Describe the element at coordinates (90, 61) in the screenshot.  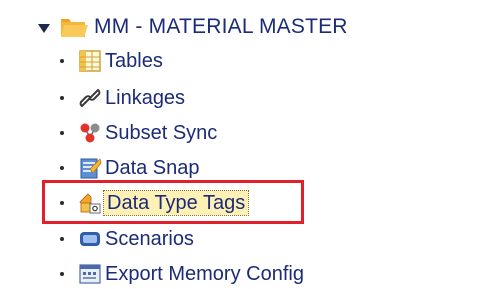
I see `table-icon` at that location.